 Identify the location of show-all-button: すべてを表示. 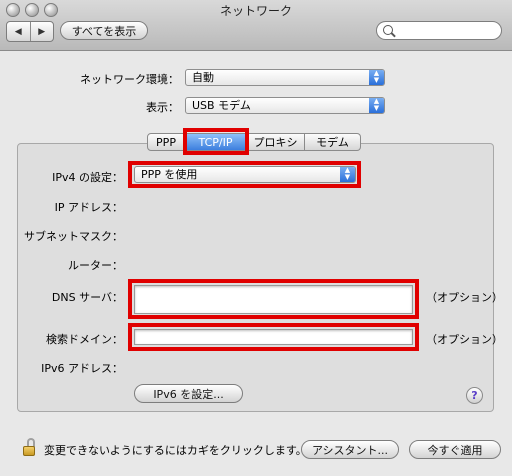
(104, 30).